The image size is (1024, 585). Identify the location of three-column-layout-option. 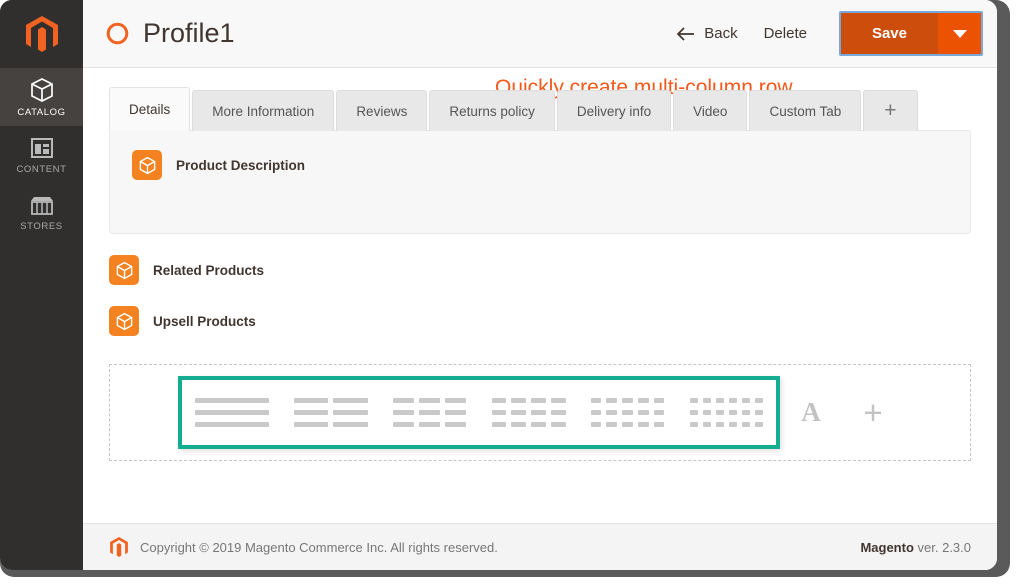
(429, 412).